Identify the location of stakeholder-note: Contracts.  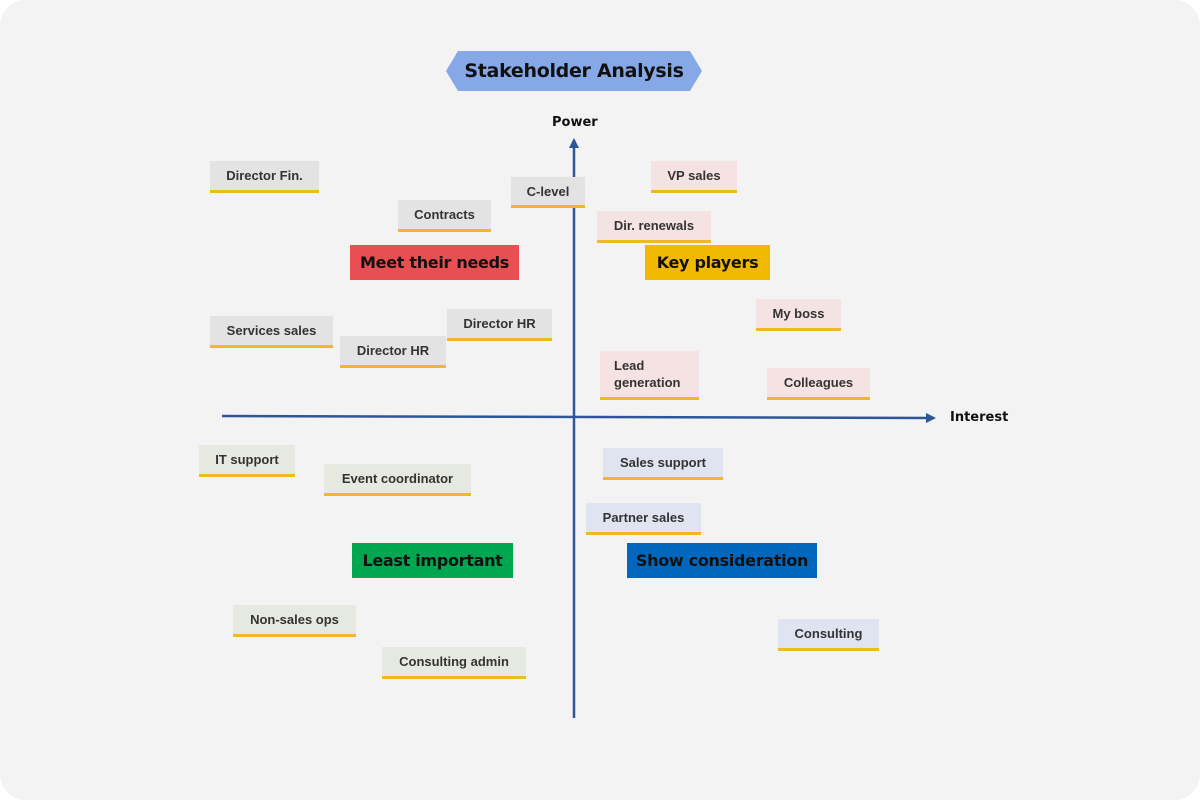
(444, 216).